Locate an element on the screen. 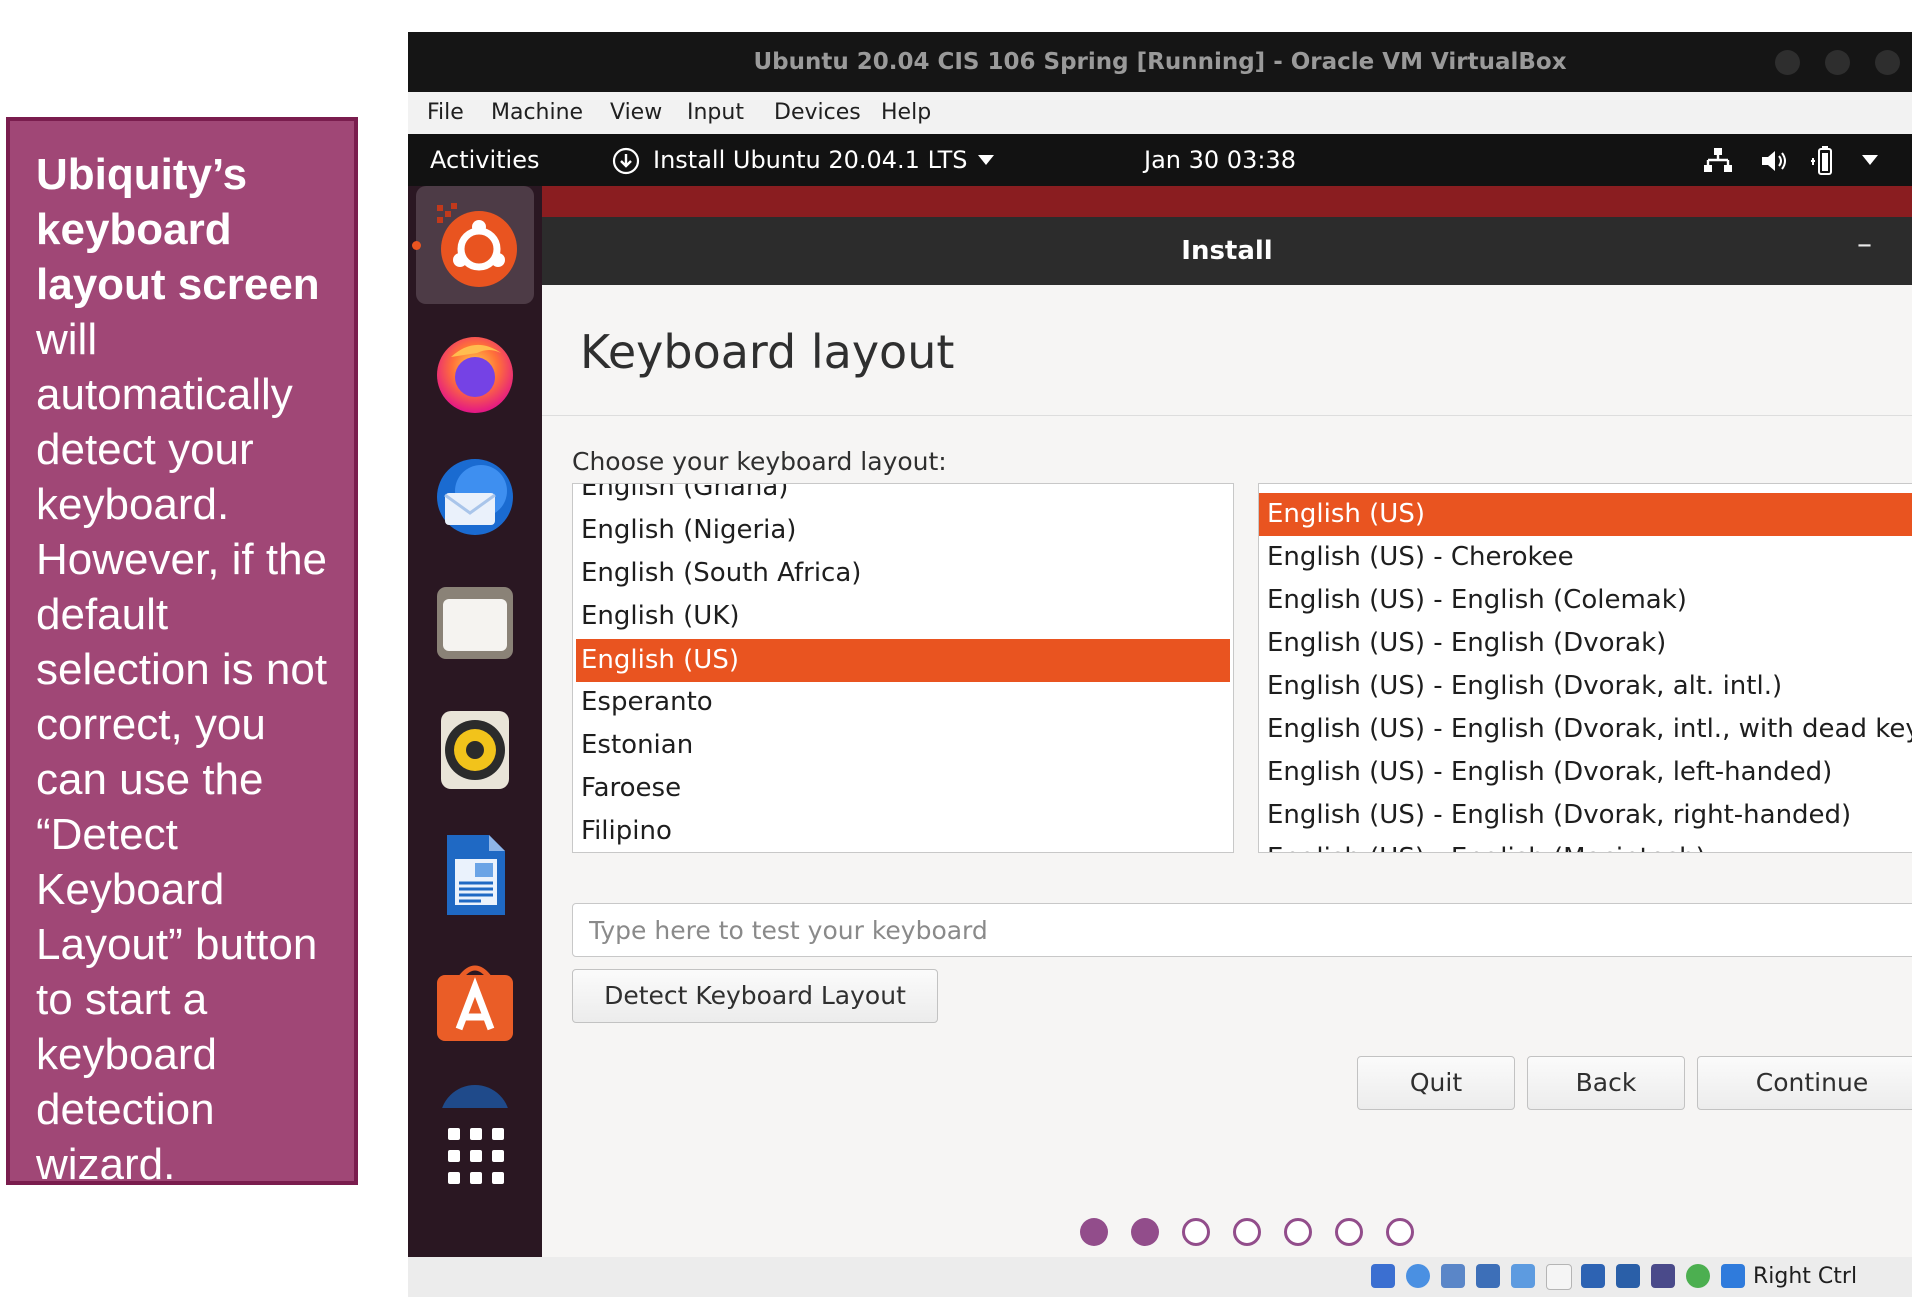 The height and width of the screenshot is (1312, 1912). show-apps-icon is located at coordinates (476, 1156).